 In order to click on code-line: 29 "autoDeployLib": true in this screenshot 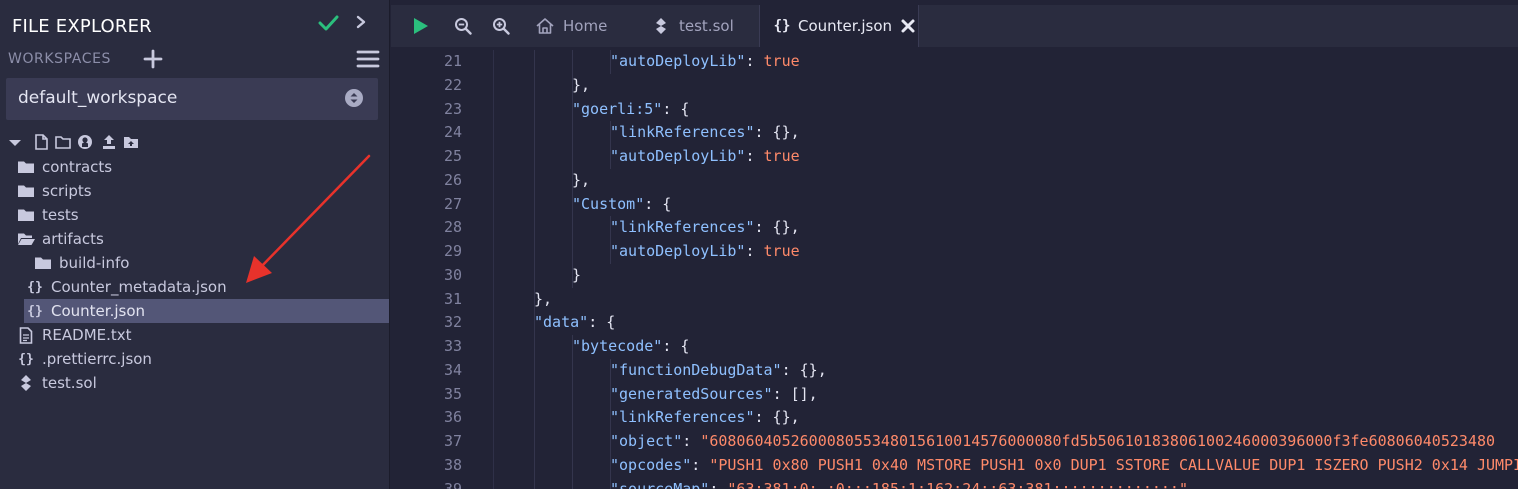, I will do `click(954, 252)`.